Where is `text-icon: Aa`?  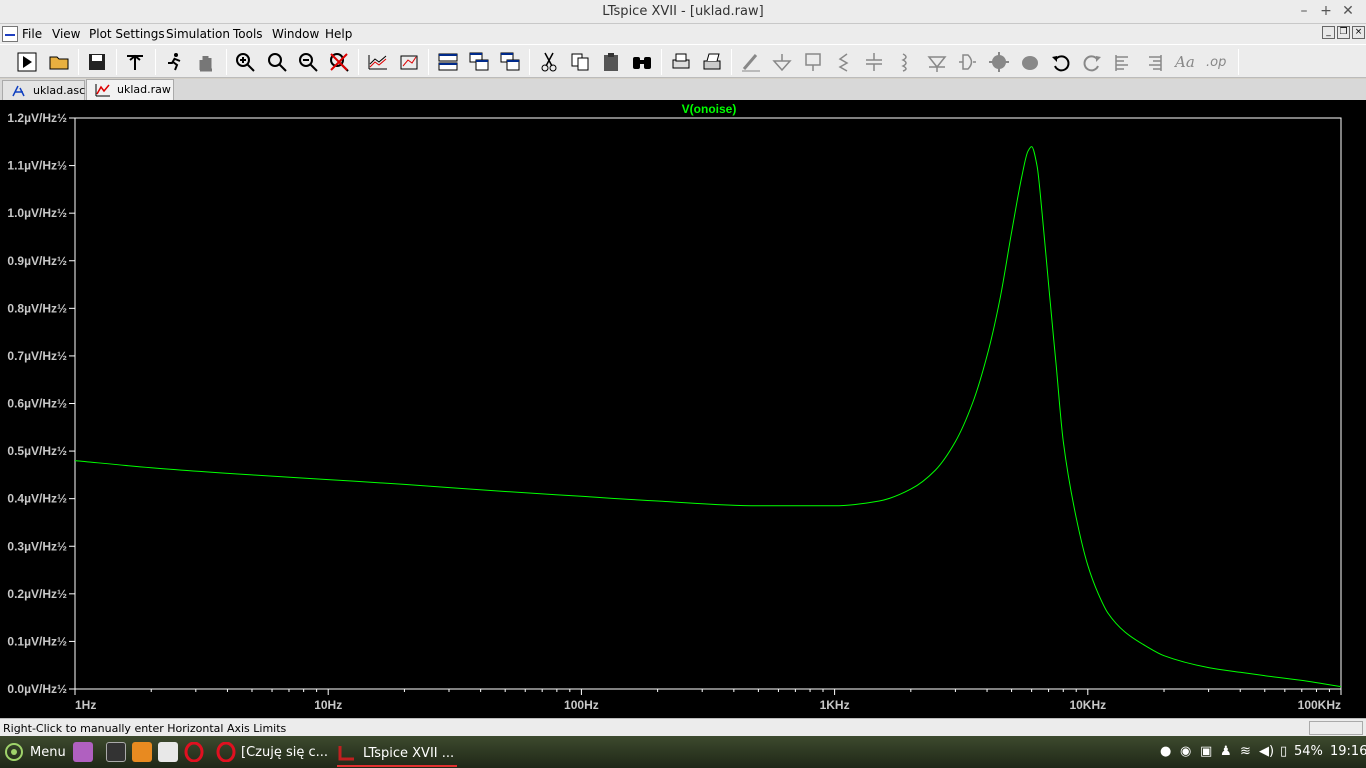 text-icon: Aa is located at coordinates (1185, 62).